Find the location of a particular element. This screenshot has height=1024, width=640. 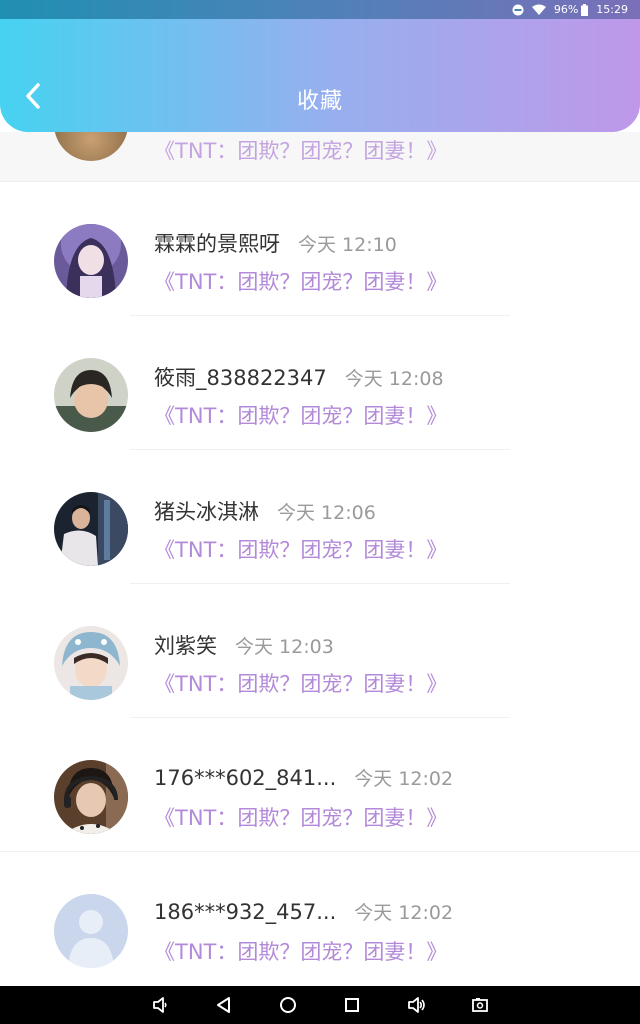

status-bar: 96% 15:29 is located at coordinates (320, 9).